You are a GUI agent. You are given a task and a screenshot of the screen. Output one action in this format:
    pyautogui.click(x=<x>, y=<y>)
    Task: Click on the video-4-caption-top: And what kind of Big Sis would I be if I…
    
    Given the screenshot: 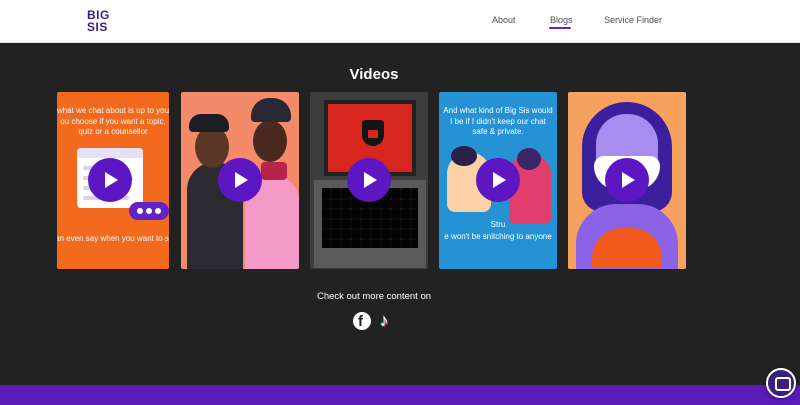 What is the action you would take?
    pyautogui.click(x=498, y=121)
    